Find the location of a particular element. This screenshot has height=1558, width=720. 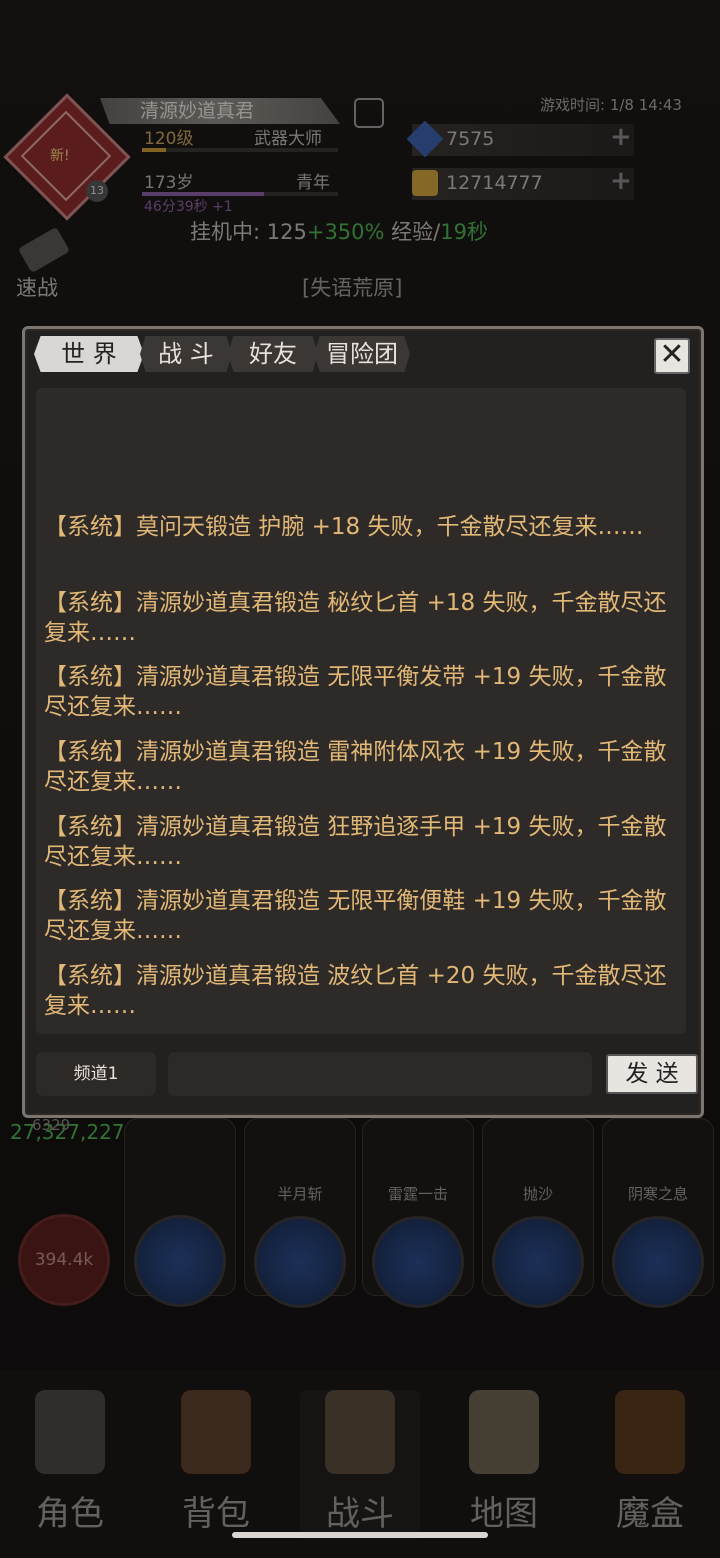

channel-select: 频道1 is located at coordinates (96, 1074).